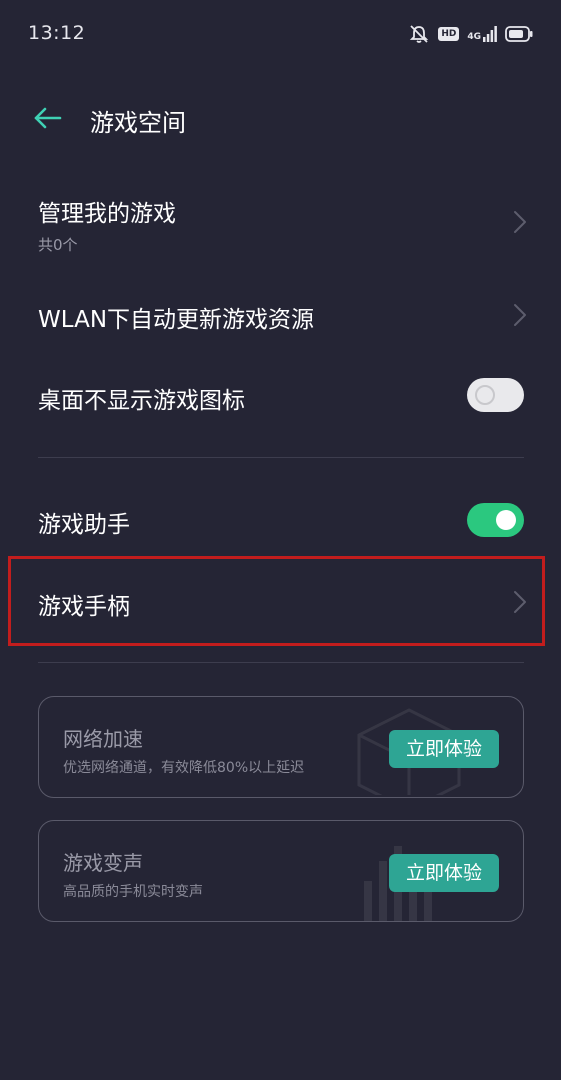  Describe the element at coordinates (281, 747) in the screenshot. I see `network-boost-card: 网络加速 优选网络通道，有效降低80%以上延迟 立即体验` at that location.